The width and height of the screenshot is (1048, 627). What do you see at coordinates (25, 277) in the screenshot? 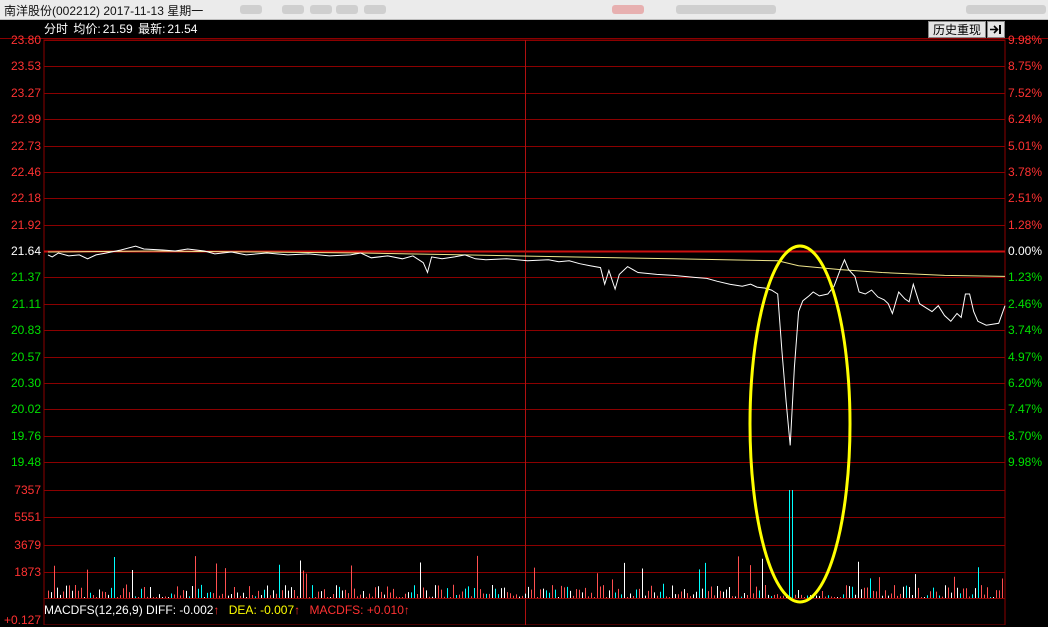
I see `price-axis-label: 21.37` at bounding box center [25, 277].